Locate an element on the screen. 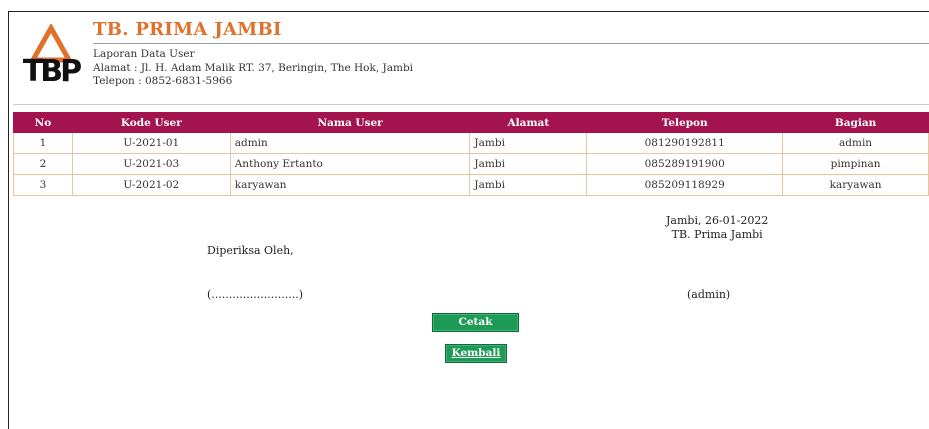 Image resolution: width=929 pixels, height=429 pixels. cell-kode-user: U-2021-02 is located at coordinates (151, 185).